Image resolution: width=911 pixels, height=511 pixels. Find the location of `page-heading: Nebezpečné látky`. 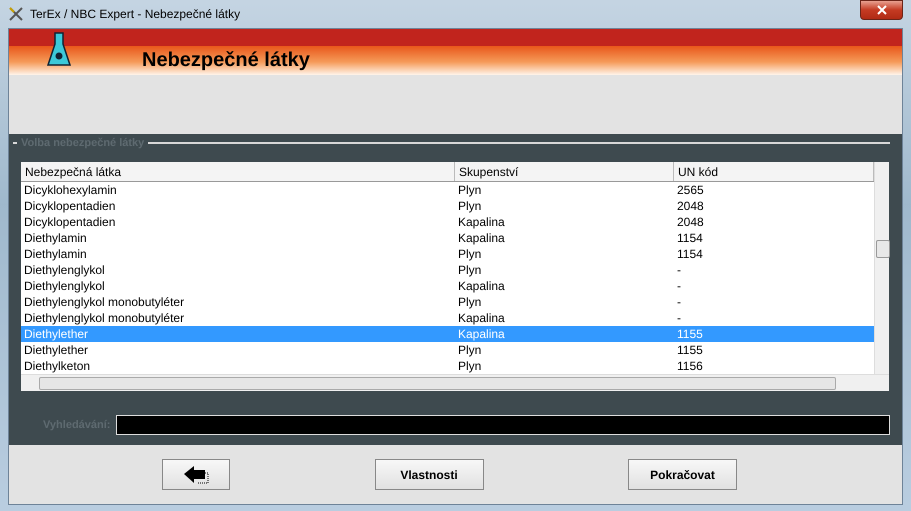

page-heading: Nebezpečné látky is located at coordinates (226, 60).